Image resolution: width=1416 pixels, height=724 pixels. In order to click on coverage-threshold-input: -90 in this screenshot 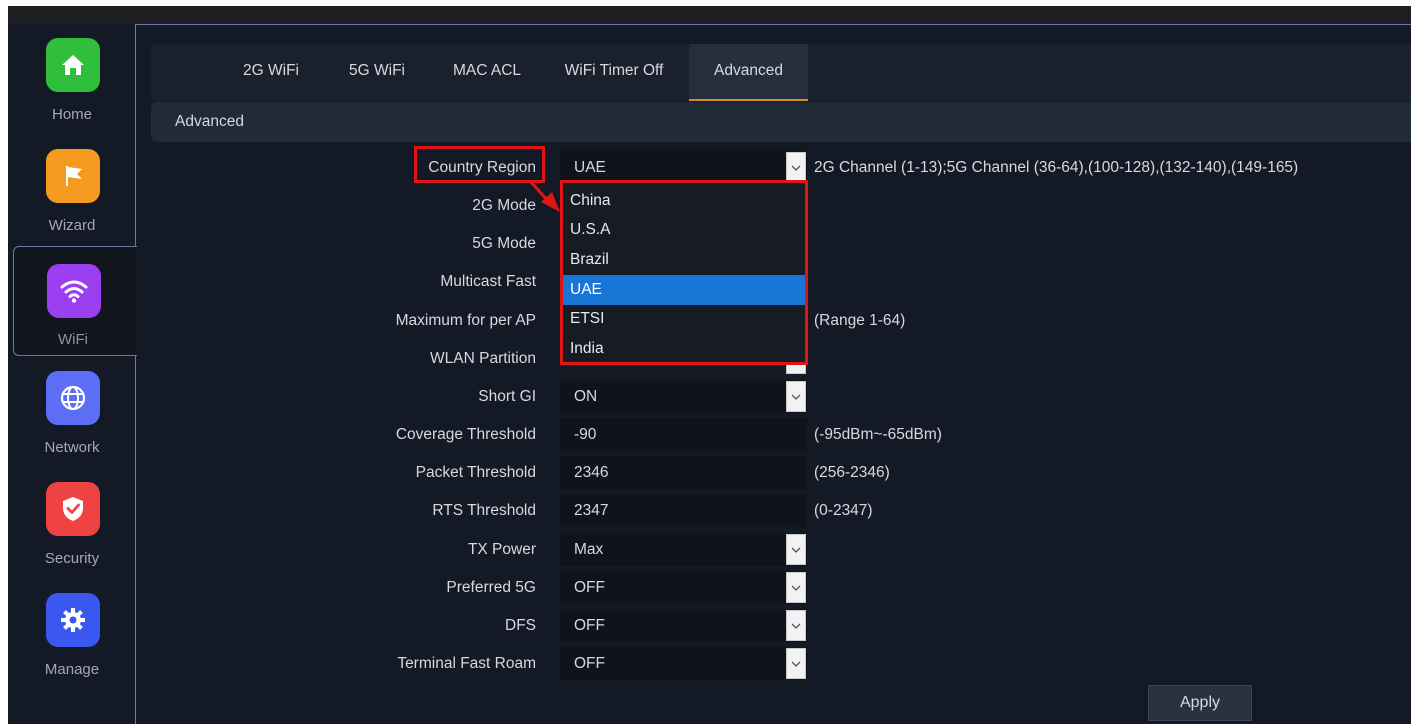, I will do `click(683, 434)`.